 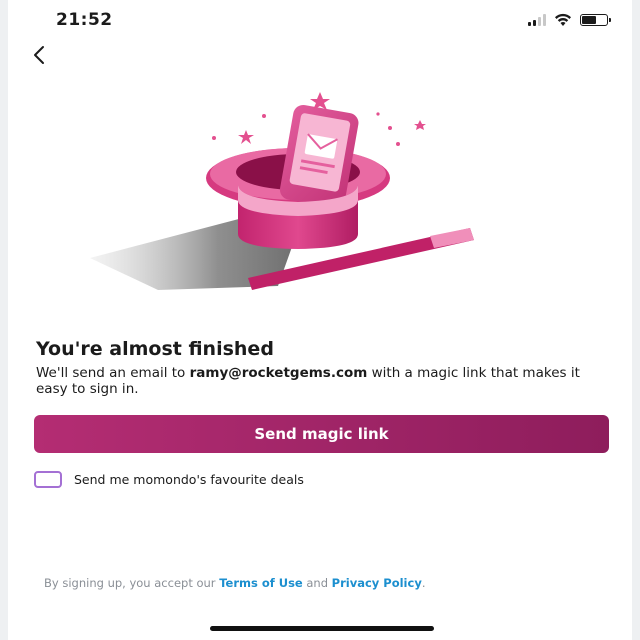 I want to click on legal-conjunction: and, so click(x=317, y=583).